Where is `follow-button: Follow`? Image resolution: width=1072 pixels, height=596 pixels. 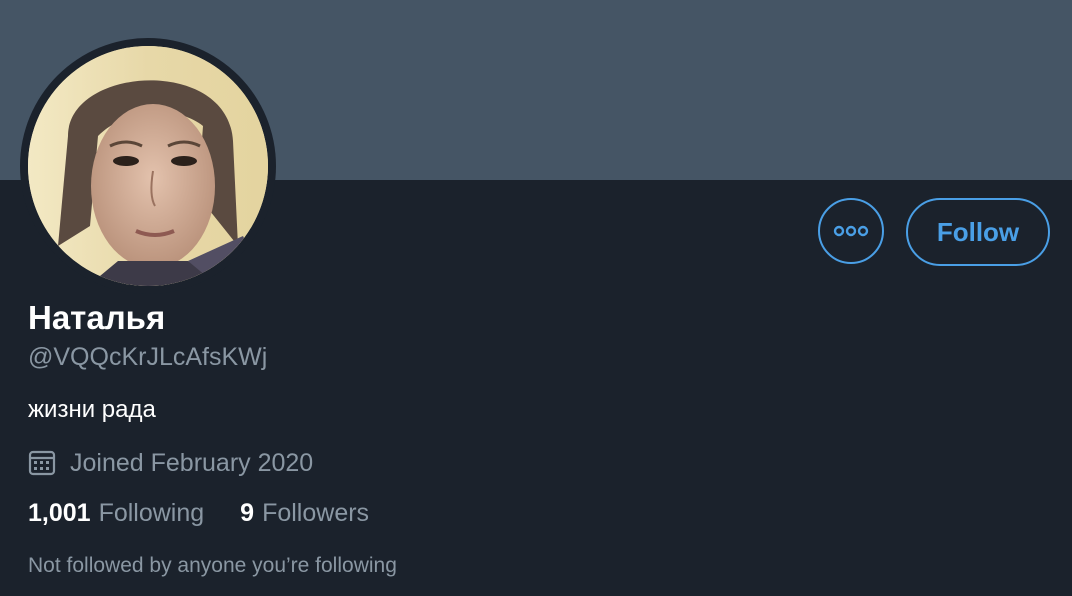
follow-button: Follow is located at coordinates (978, 232).